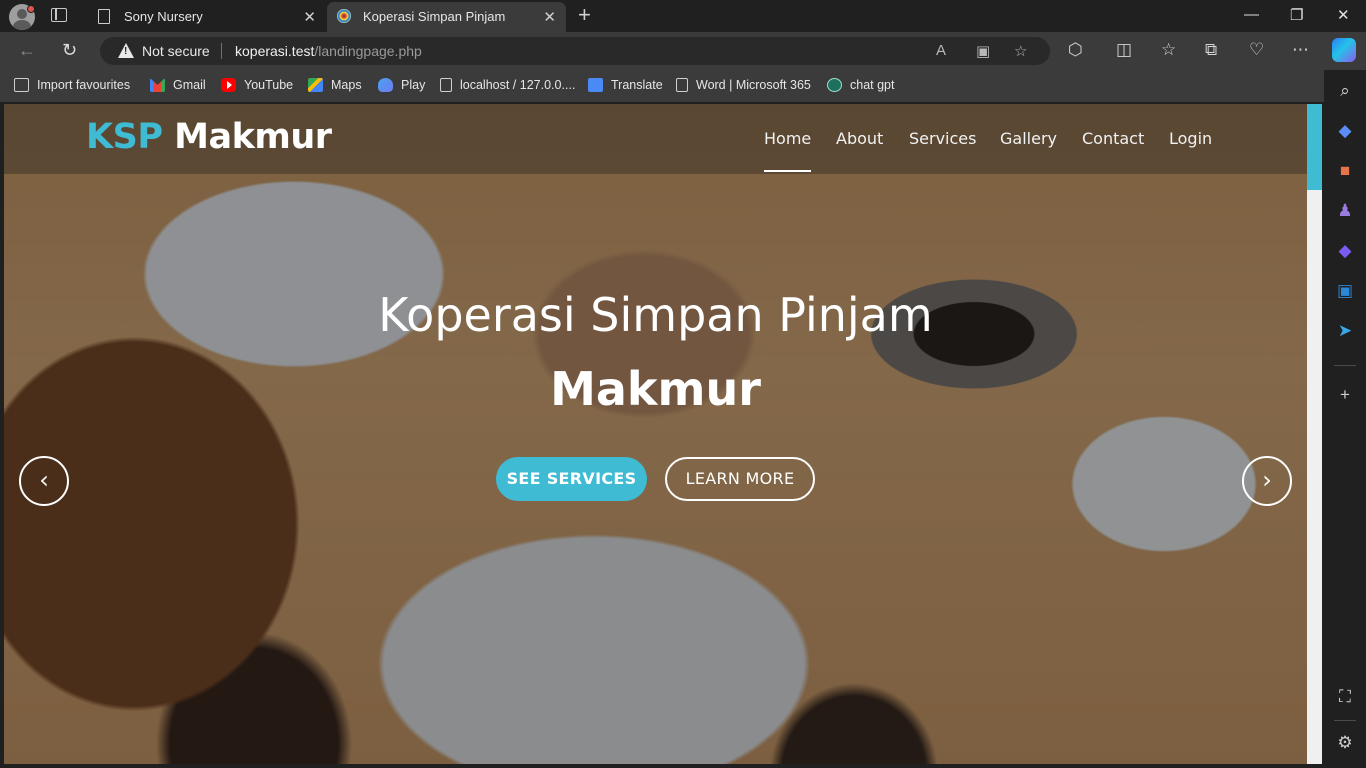 This screenshot has width=1366, height=768. I want to click on read-aloud-icon: A, so click(941, 50).